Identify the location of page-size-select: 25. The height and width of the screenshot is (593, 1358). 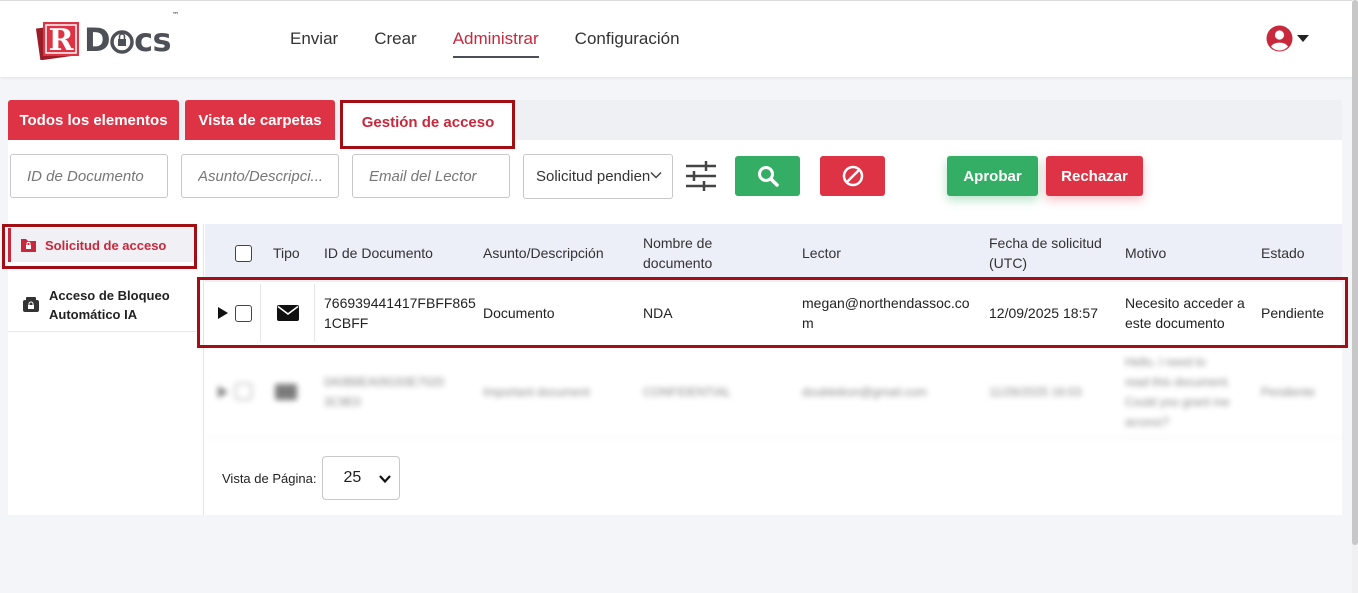
(361, 478).